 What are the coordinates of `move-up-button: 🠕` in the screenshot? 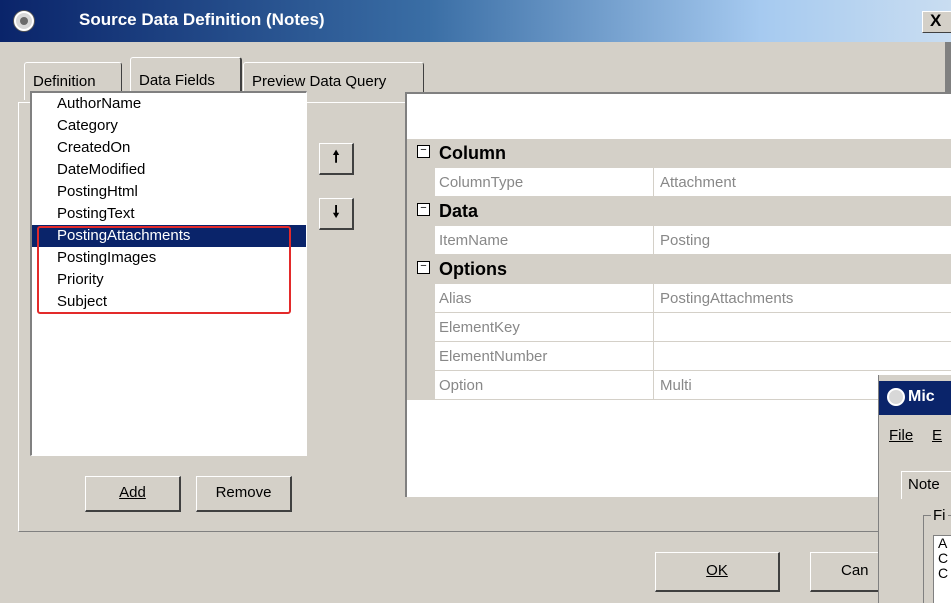 It's located at (336, 159).